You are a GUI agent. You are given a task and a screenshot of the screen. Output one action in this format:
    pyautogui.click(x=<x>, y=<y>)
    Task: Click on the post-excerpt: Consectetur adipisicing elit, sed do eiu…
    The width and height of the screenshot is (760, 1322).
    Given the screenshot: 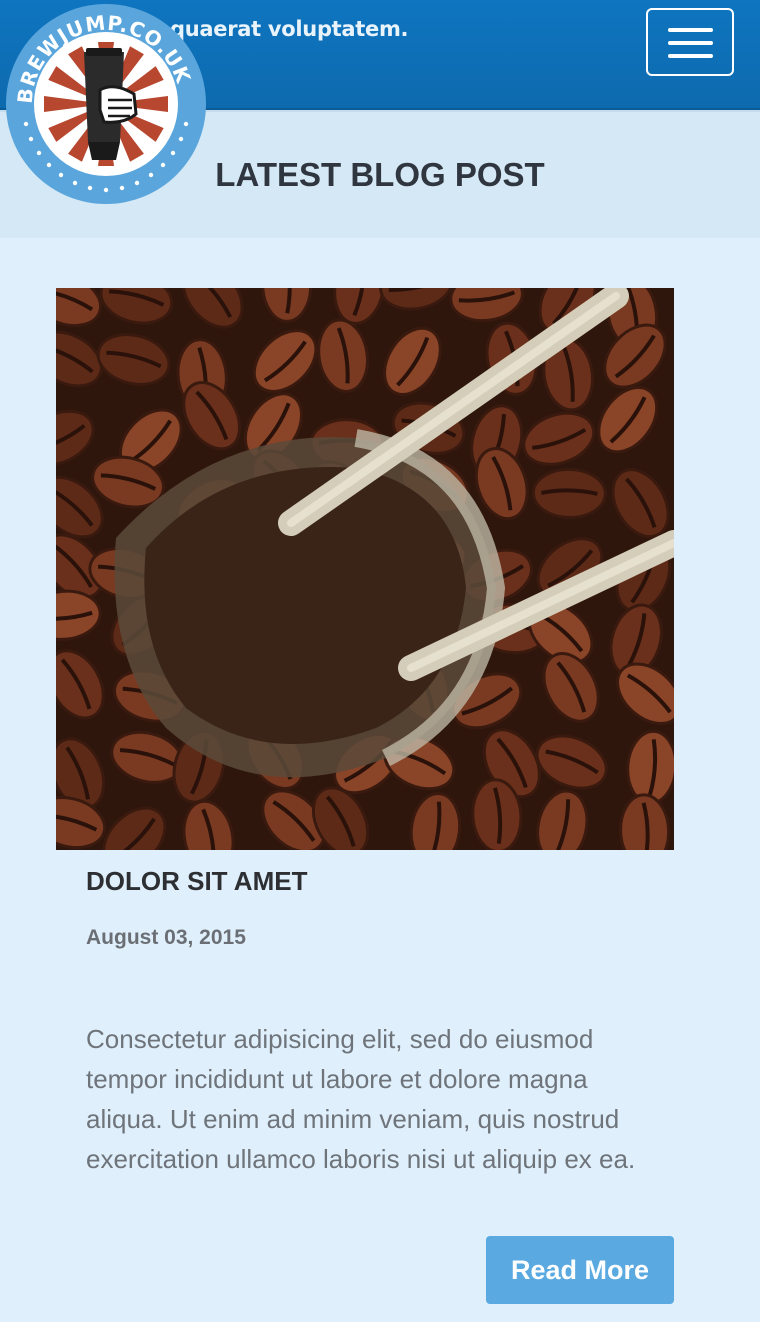 What is the action you would take?
    pyautogui.click(x=361, y=1099)
    